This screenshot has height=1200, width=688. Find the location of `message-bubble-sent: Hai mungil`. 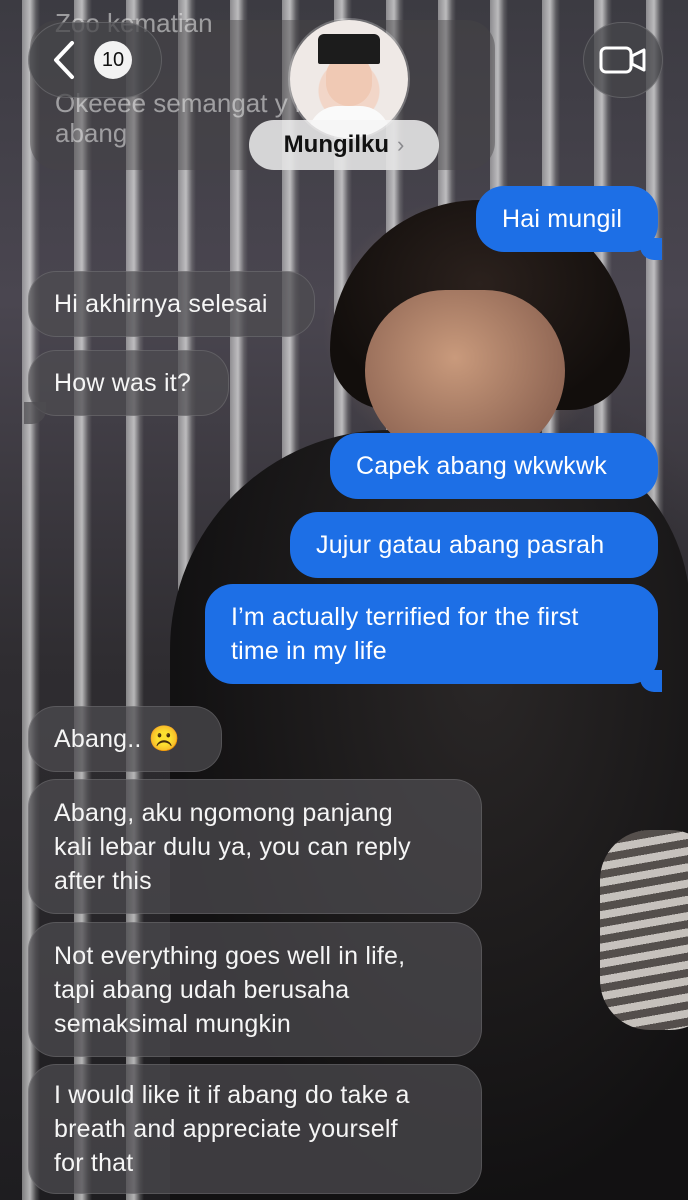

message-bubble-sent: Hai mungil is located at coordinates (567, 219).